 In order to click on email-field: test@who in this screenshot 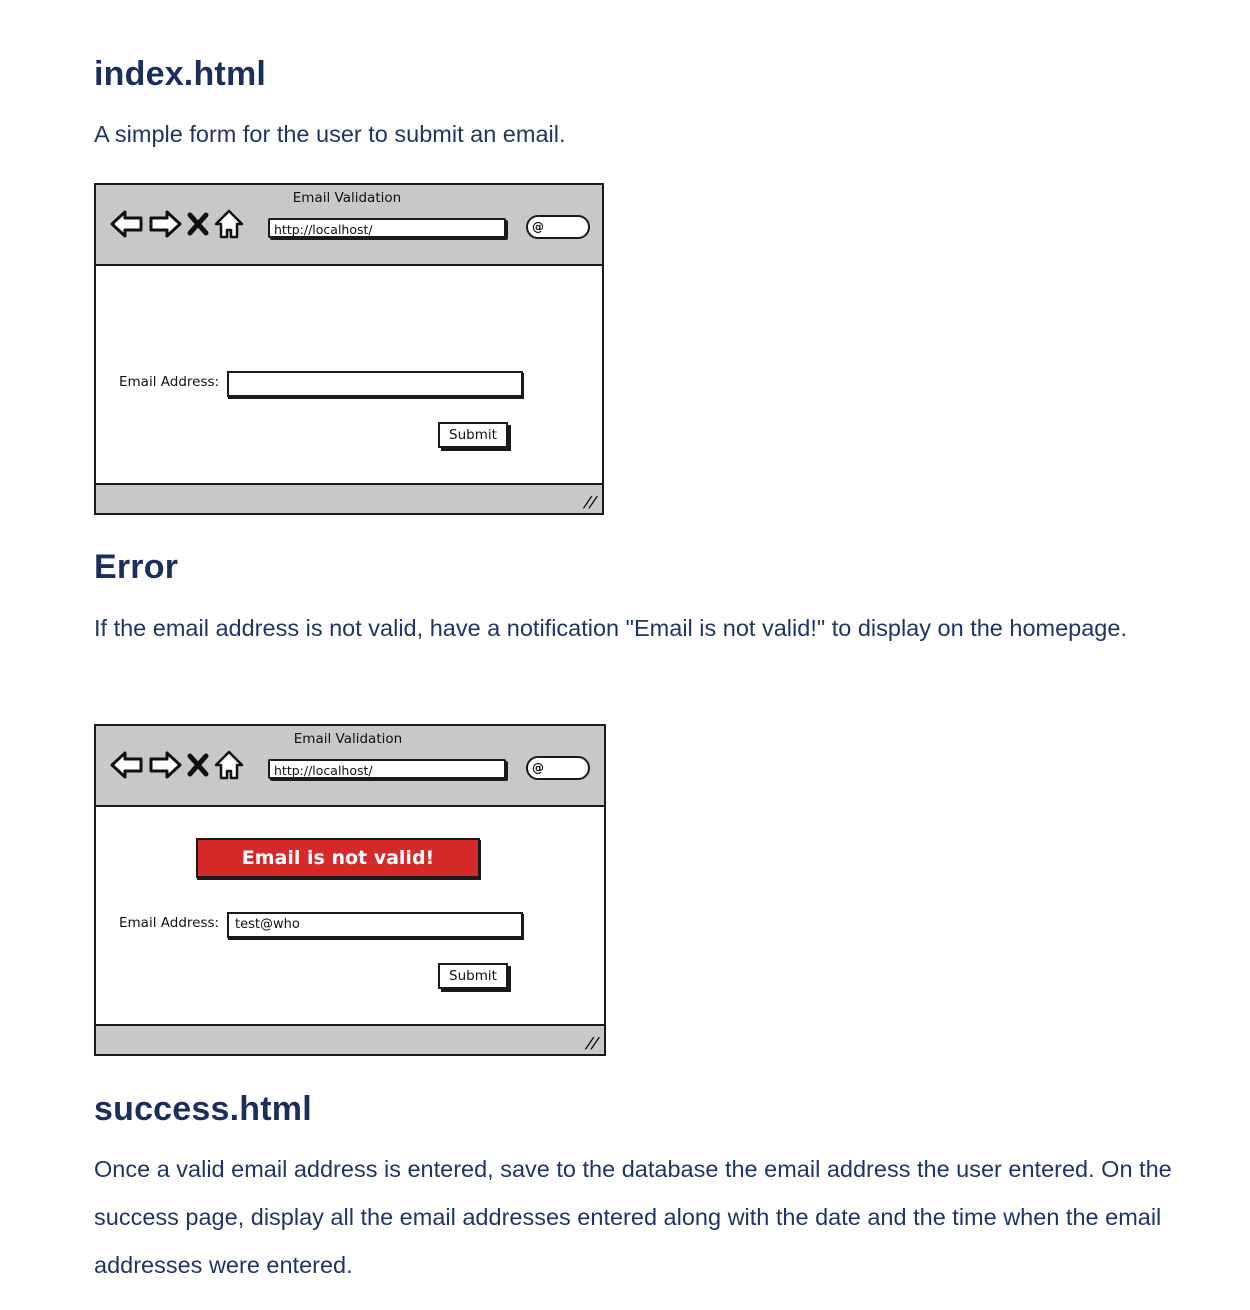, I will do `click(375, 925)`.